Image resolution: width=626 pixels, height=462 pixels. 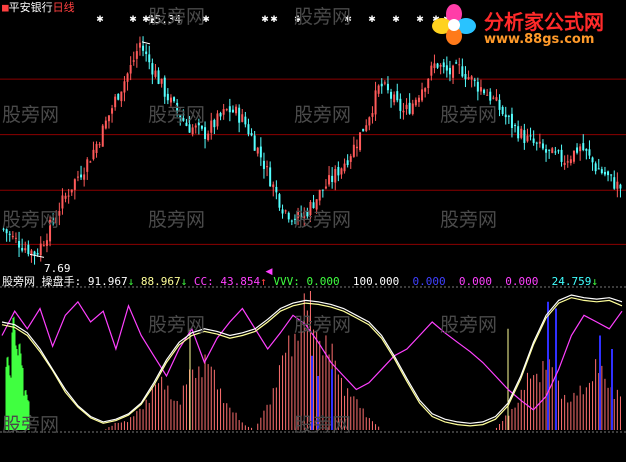 I want to click on cc-arrow: ↑, so click(x=263, y=281).